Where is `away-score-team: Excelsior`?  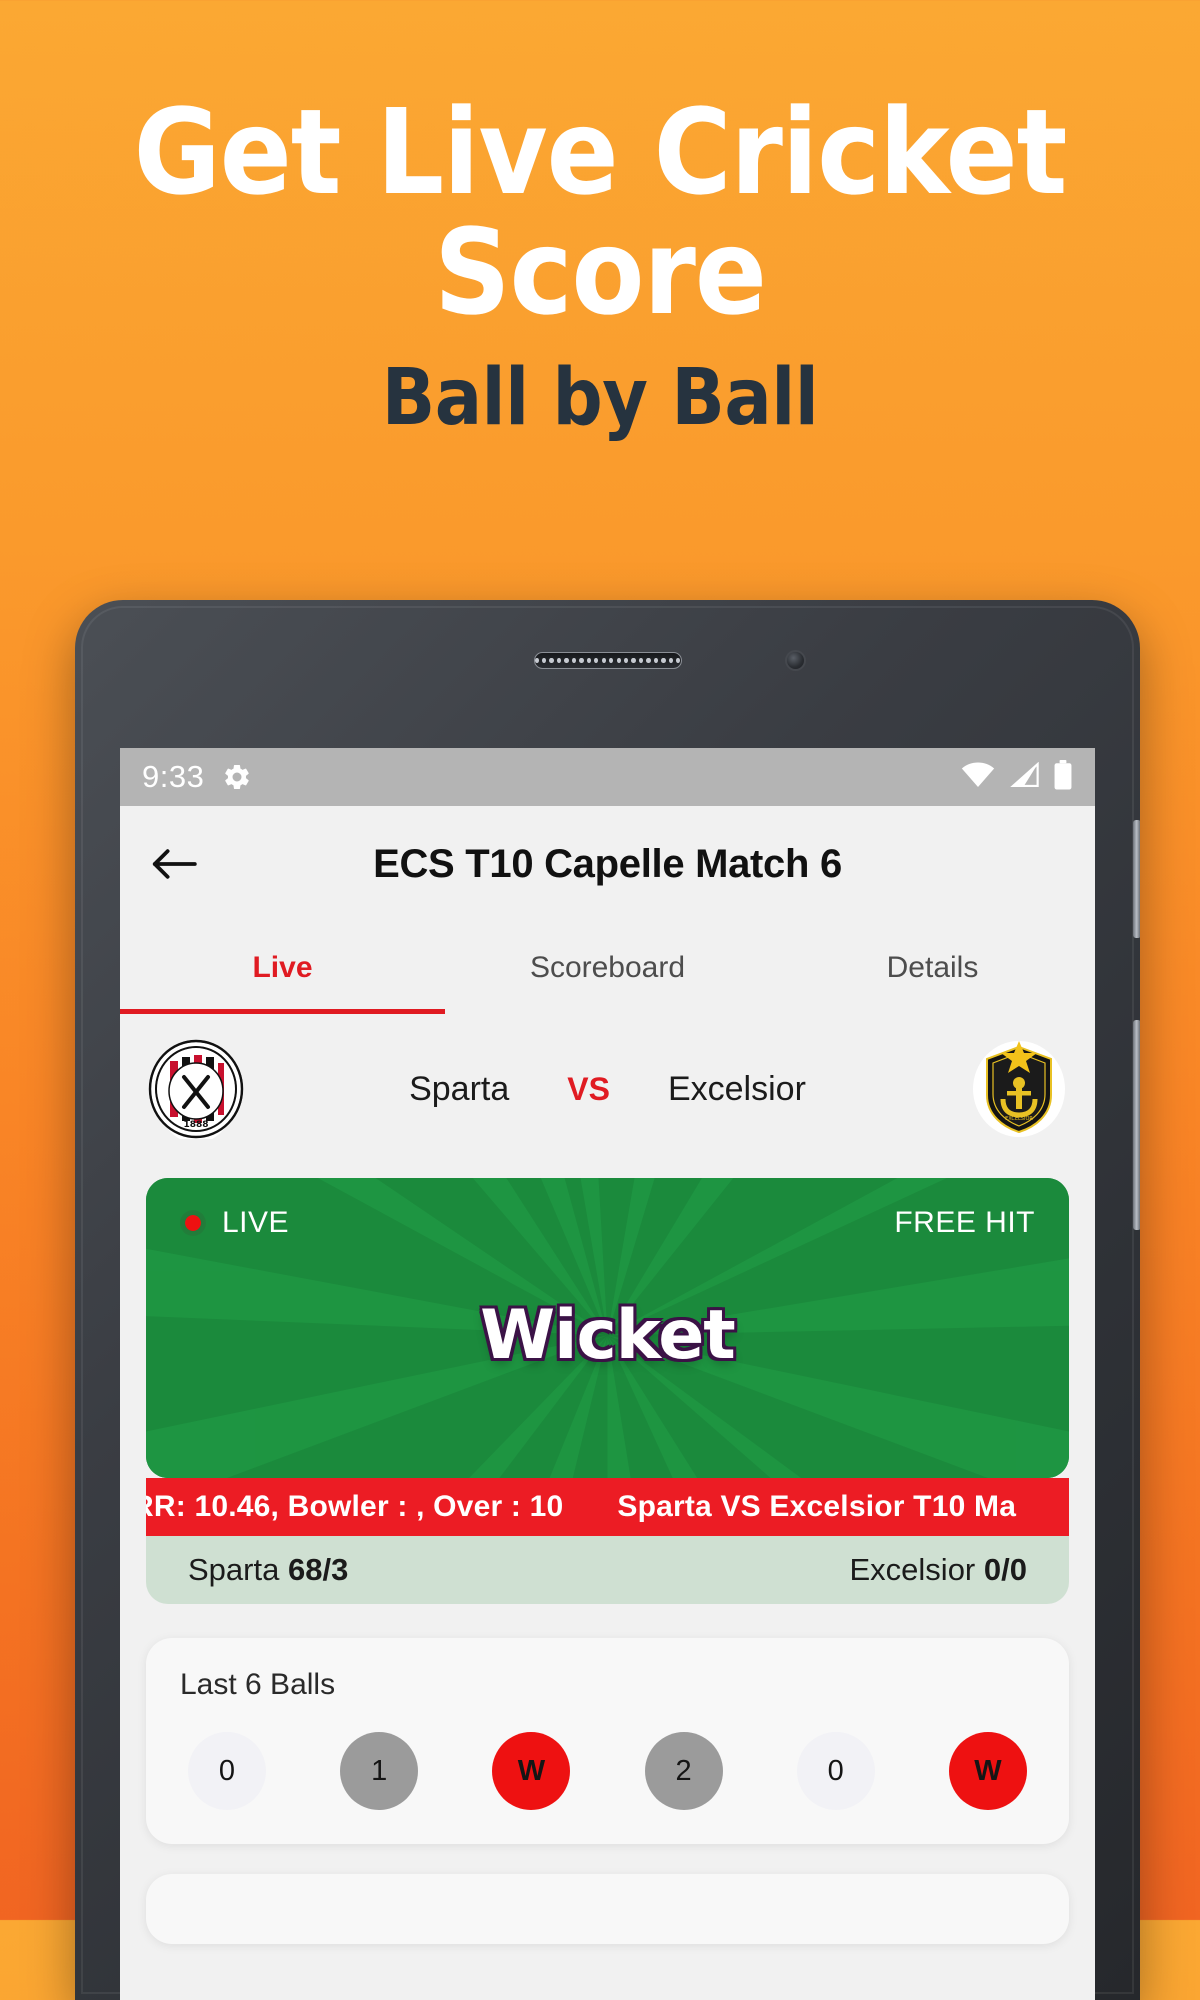 away-score-team: Excelsior is located at coordinates (912, 1569).